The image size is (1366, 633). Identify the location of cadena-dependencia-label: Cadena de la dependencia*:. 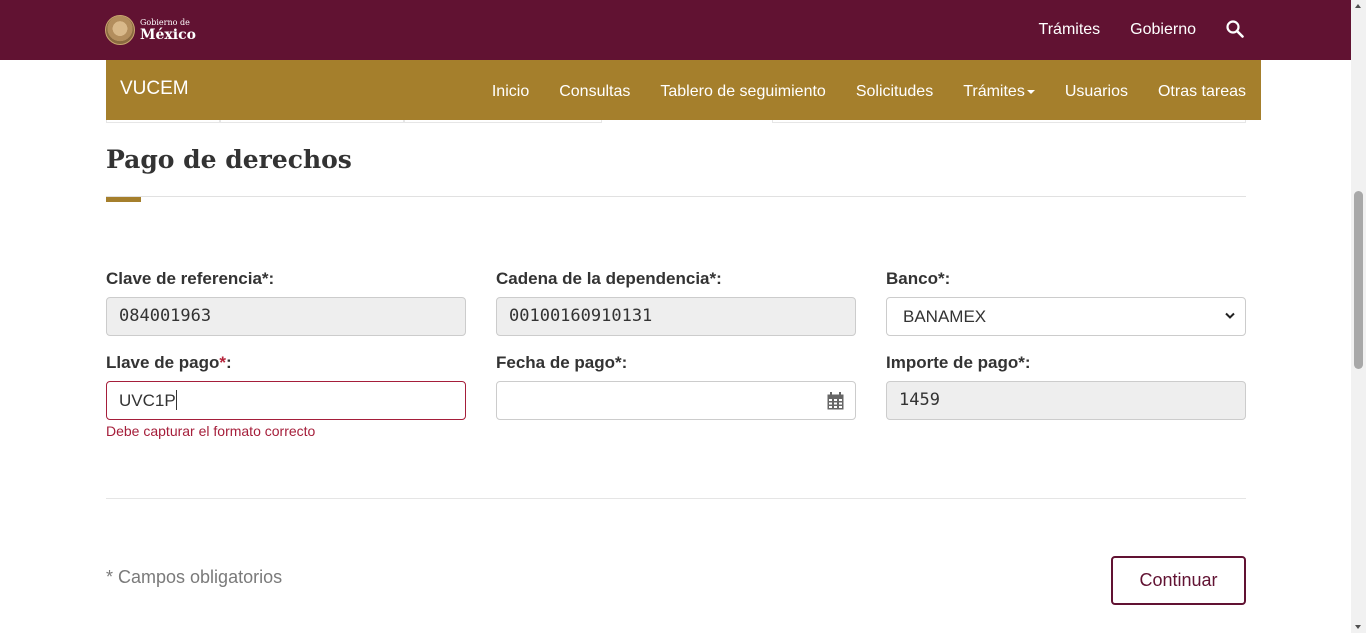
(609, 278).